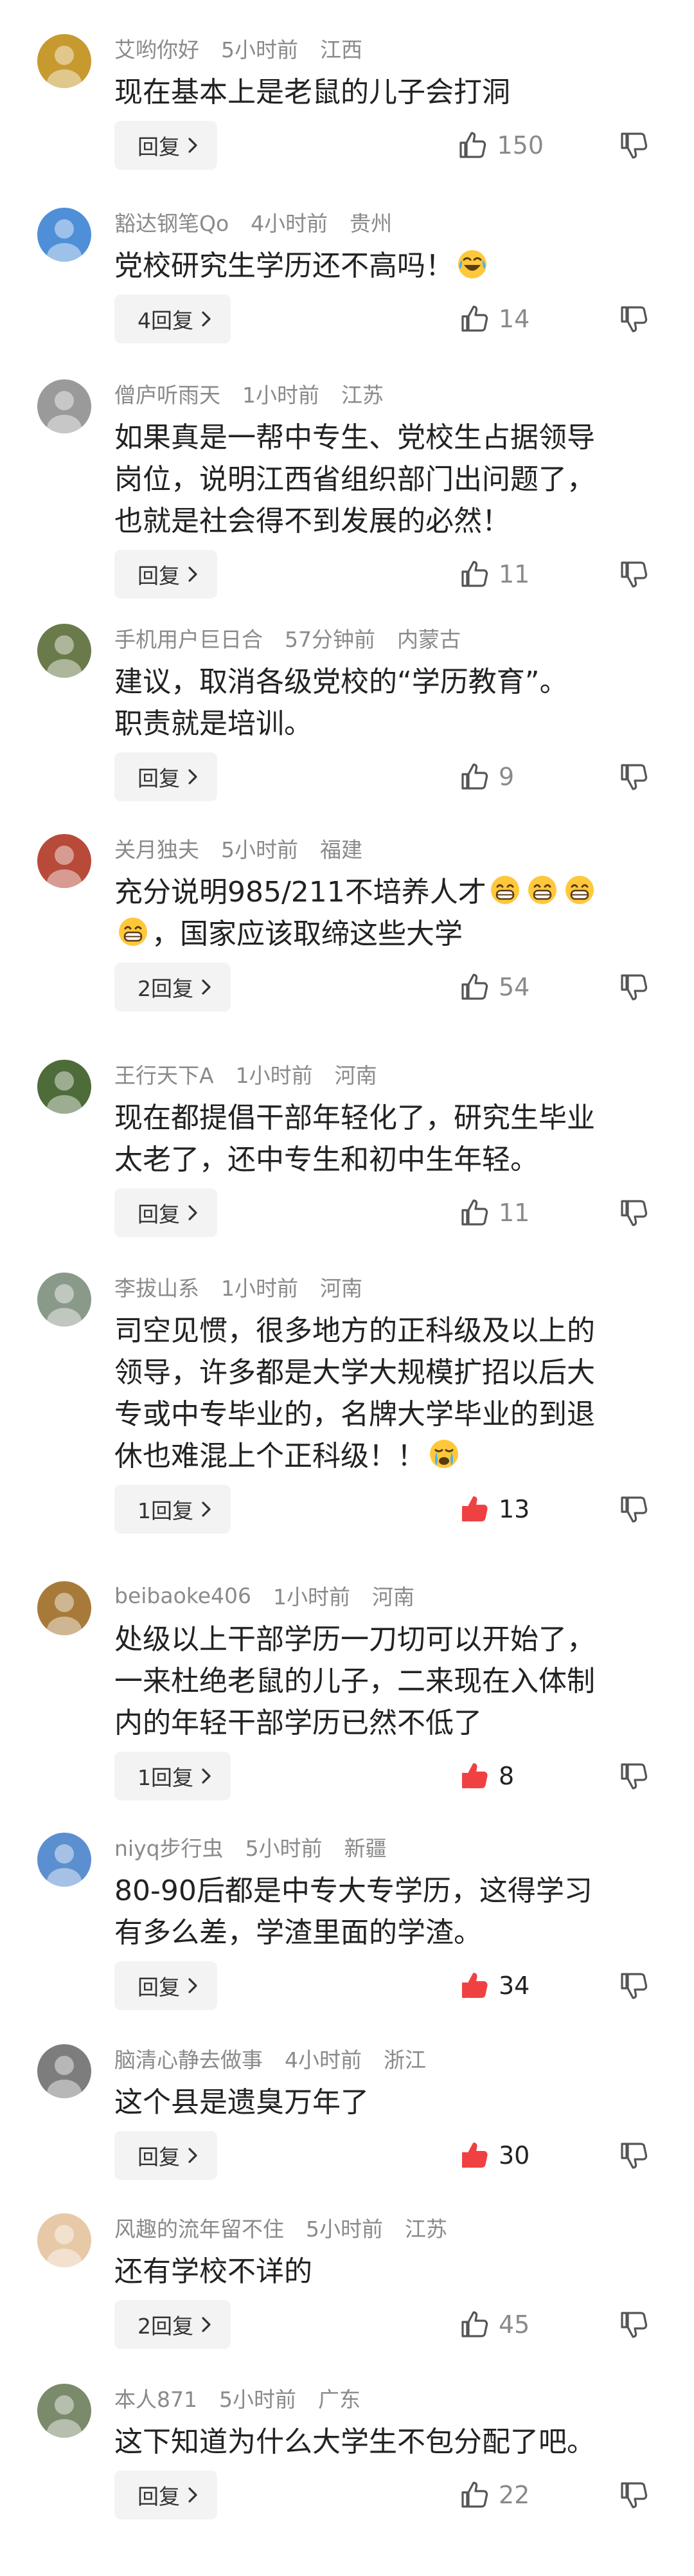  What do you see at coordinates (259, 49) in the screenshot?
I see `comment-time: 5小时前` at bounding box center [259, 49].